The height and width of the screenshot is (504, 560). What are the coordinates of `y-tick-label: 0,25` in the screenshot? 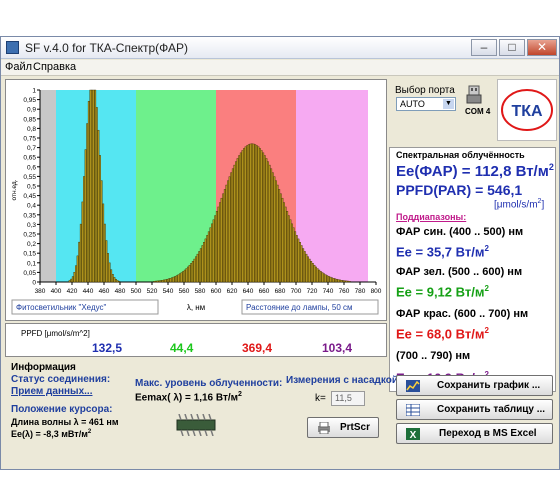 It's located at (29, 235).